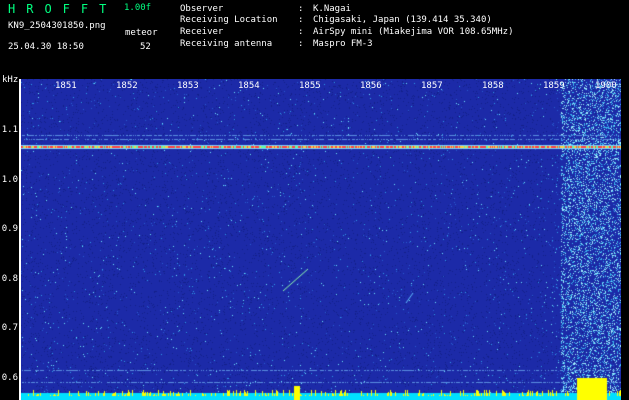  Describe the element at coordinates (9, 328) in the screenshot. I see `y-tick-label: 0.7` at that location.